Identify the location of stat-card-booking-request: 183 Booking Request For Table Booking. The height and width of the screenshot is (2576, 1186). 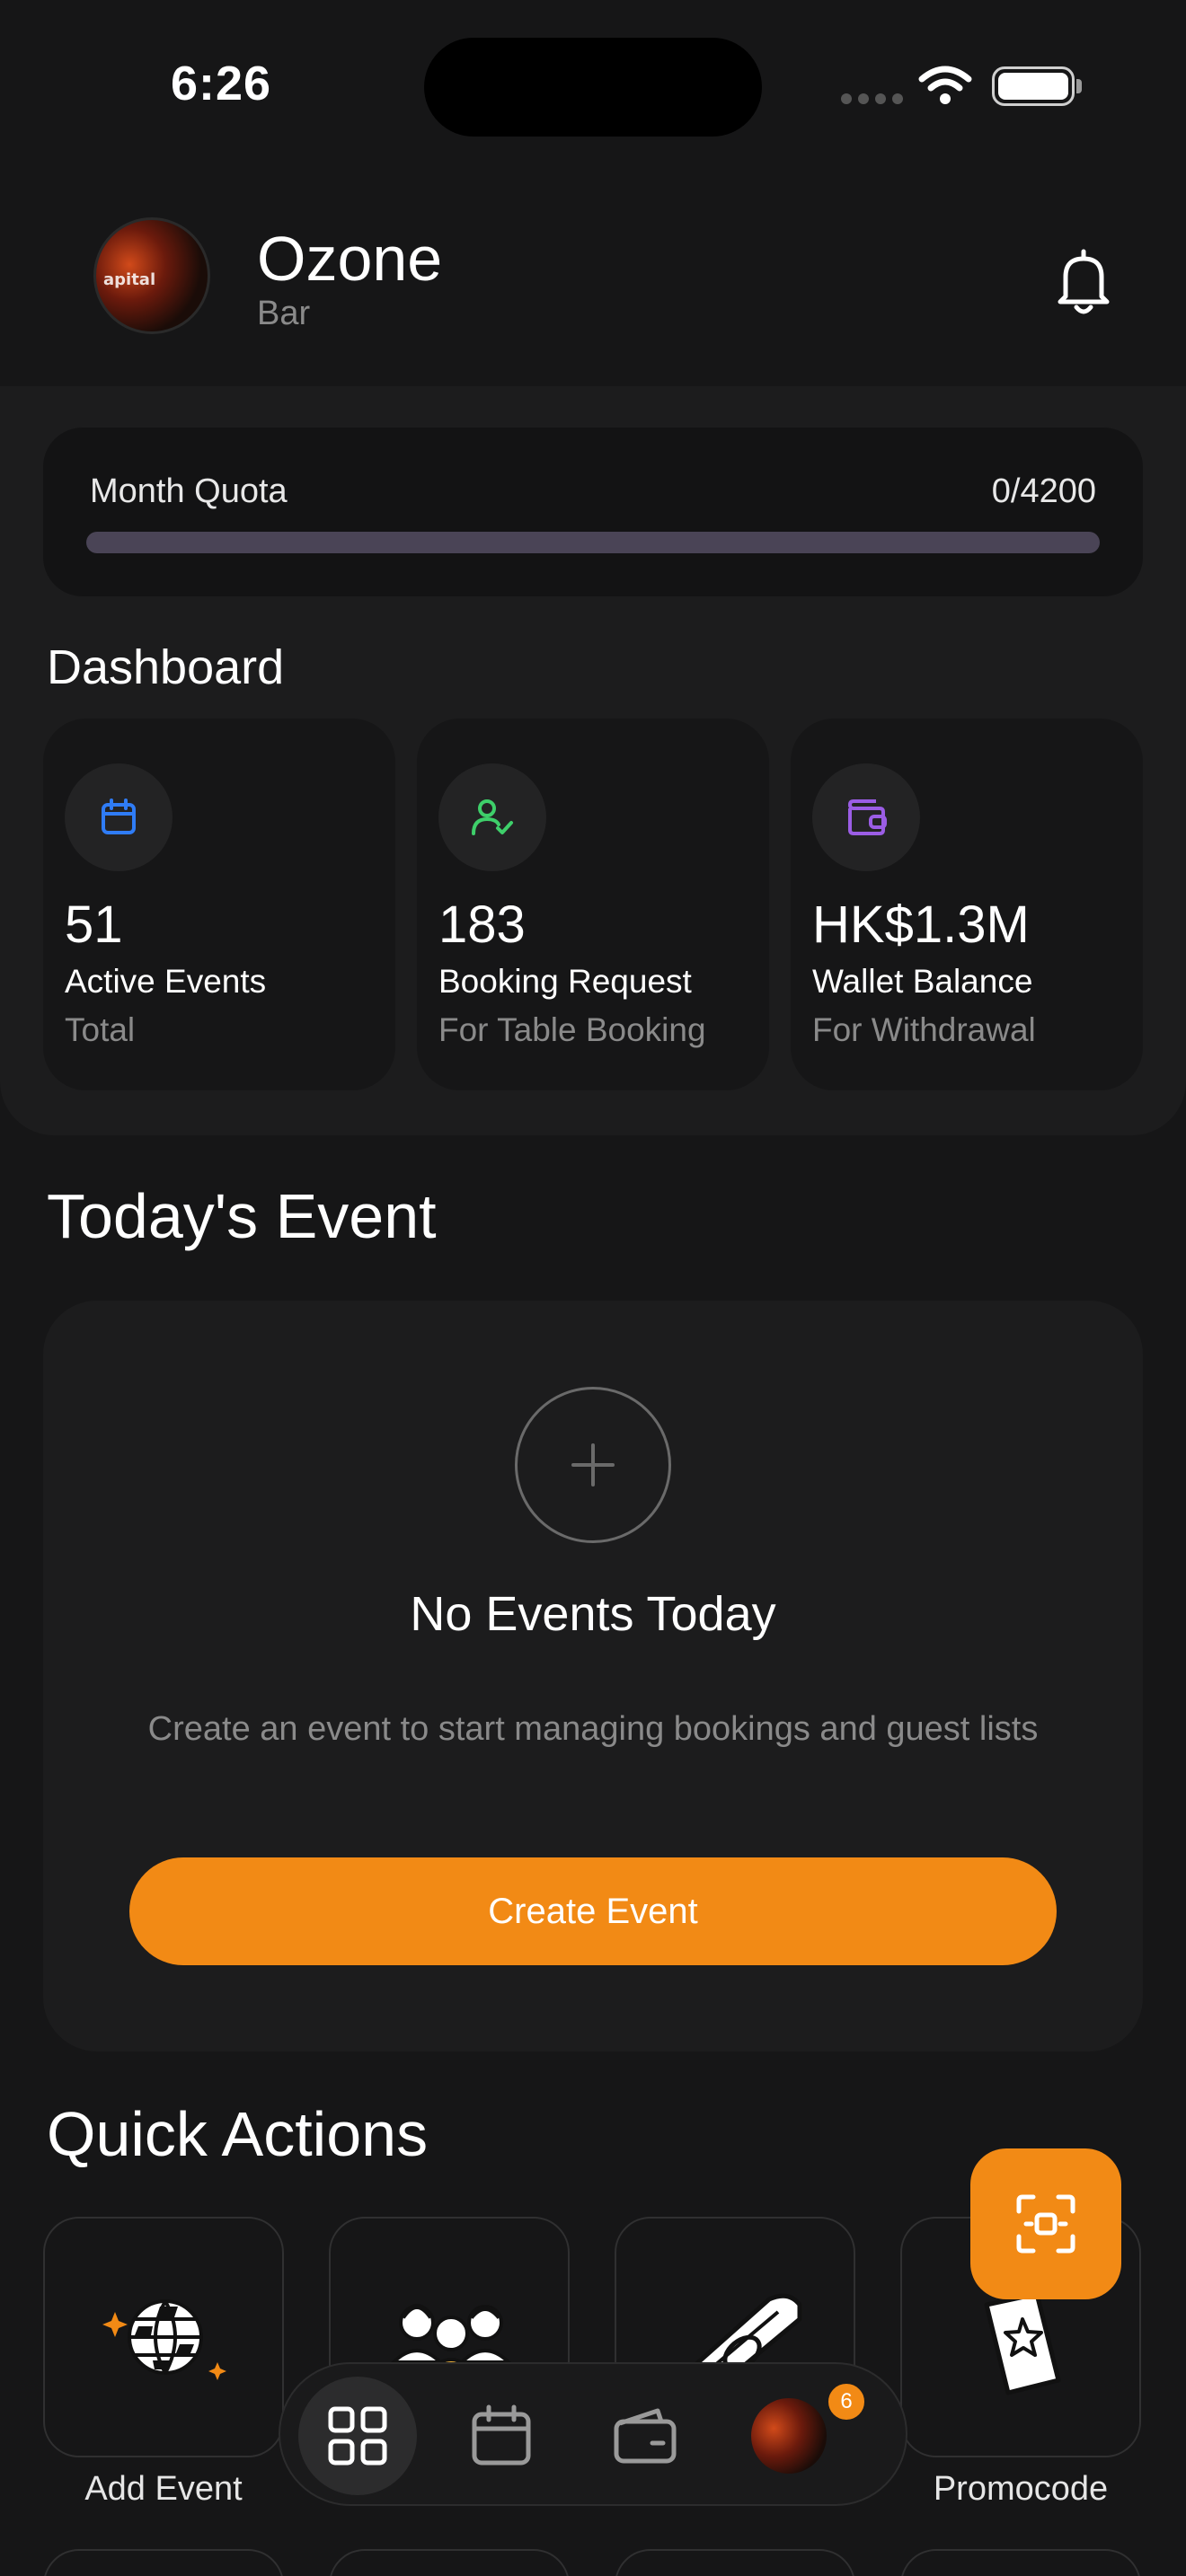
(593, 904).